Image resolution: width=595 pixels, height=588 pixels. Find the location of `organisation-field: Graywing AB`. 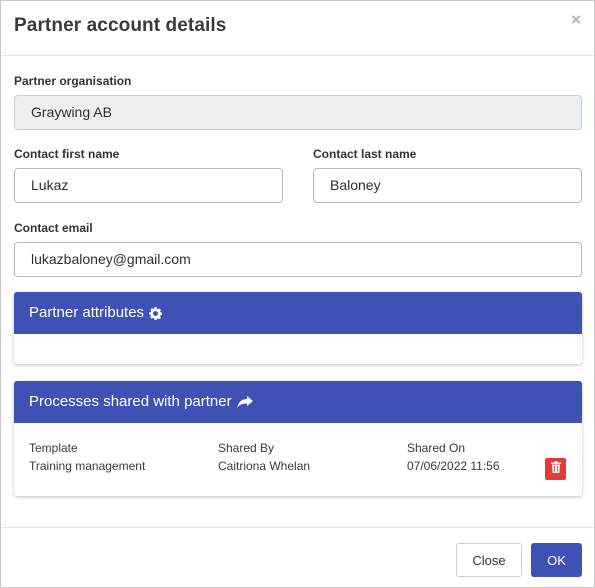

organisation-field: Graywing AB is located at coordinates (298, 112).